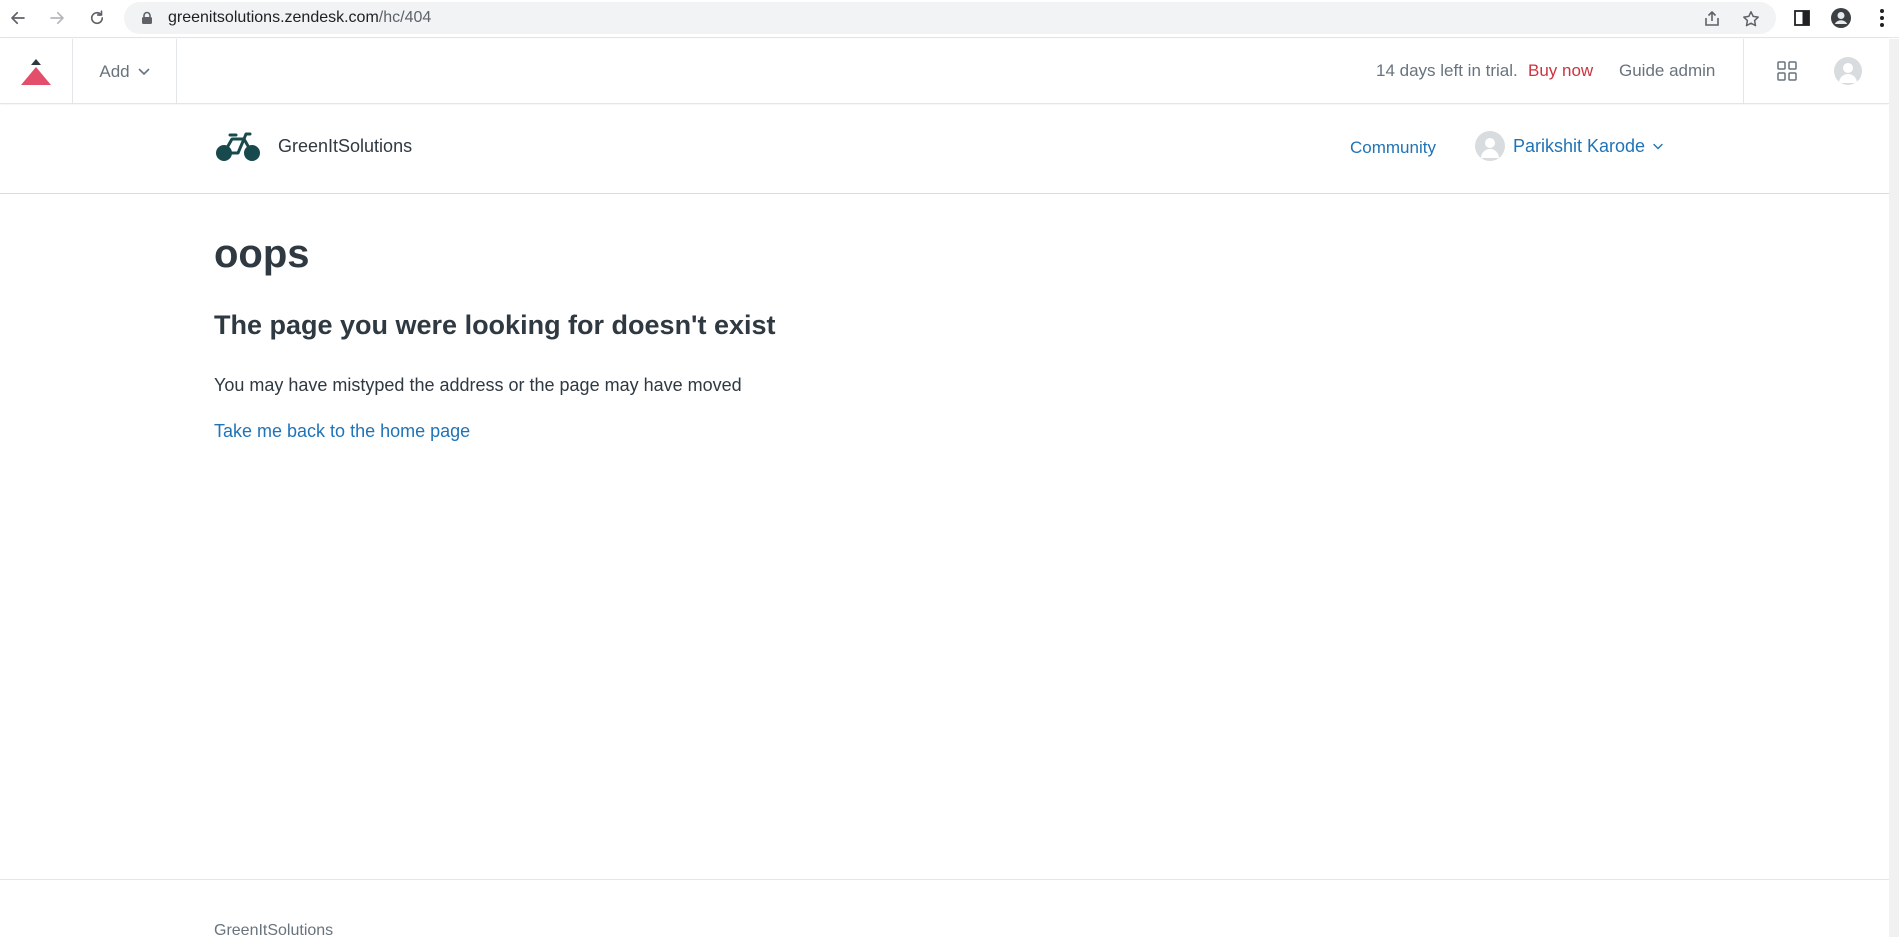 The width and height of the screenshot is (1899, 937). What do you see at coordinates (97, 18) in the screenshot?
I see `reload-icon` at bounding box center [97, 18].